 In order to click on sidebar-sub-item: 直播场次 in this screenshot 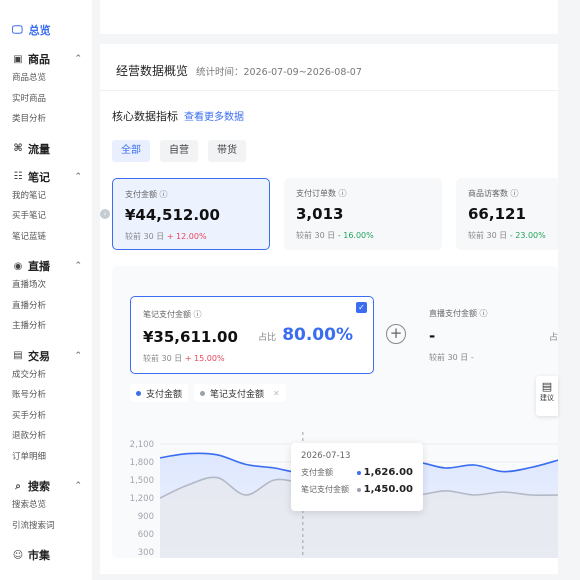, I will do `click(52, 285)`.